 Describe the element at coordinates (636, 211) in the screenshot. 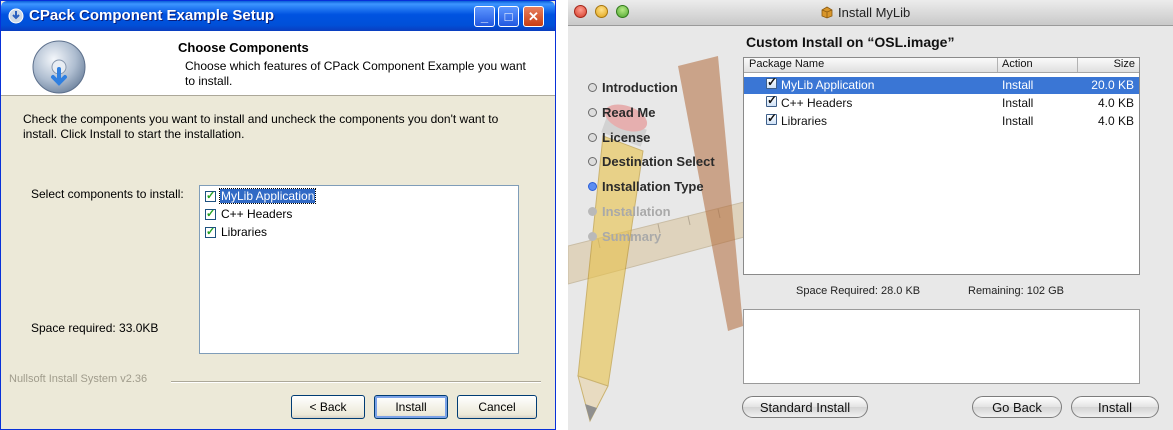

I see `step-label: Installation` at that location.